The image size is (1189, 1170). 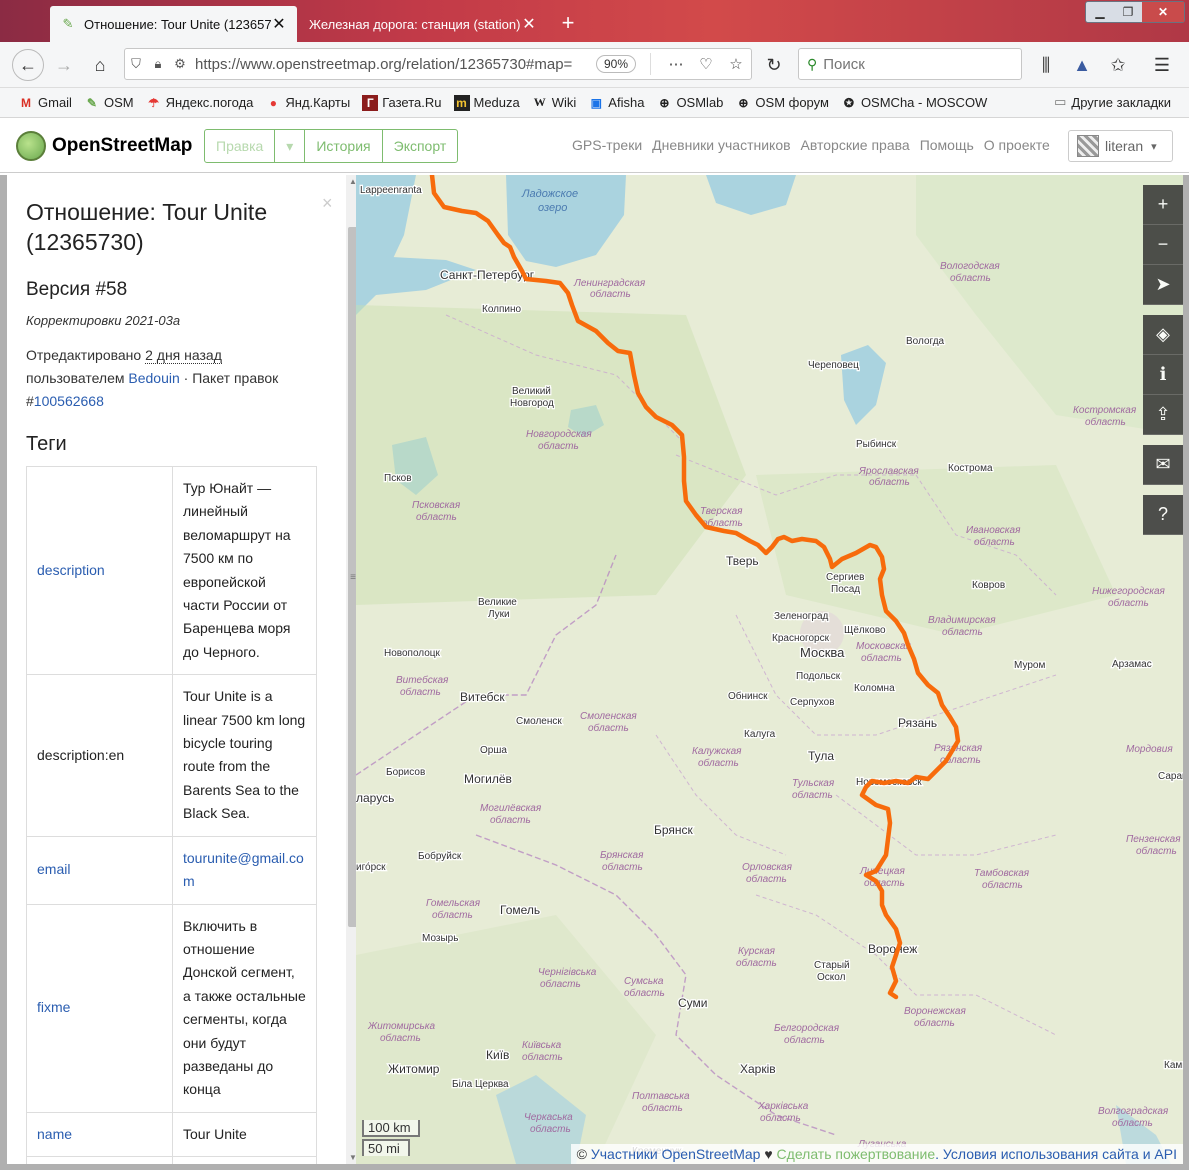 What do you see at coordinates (1017, 145) in the screenshot?
I see `link-about: О проекте` at bounding box center [1017, 145].